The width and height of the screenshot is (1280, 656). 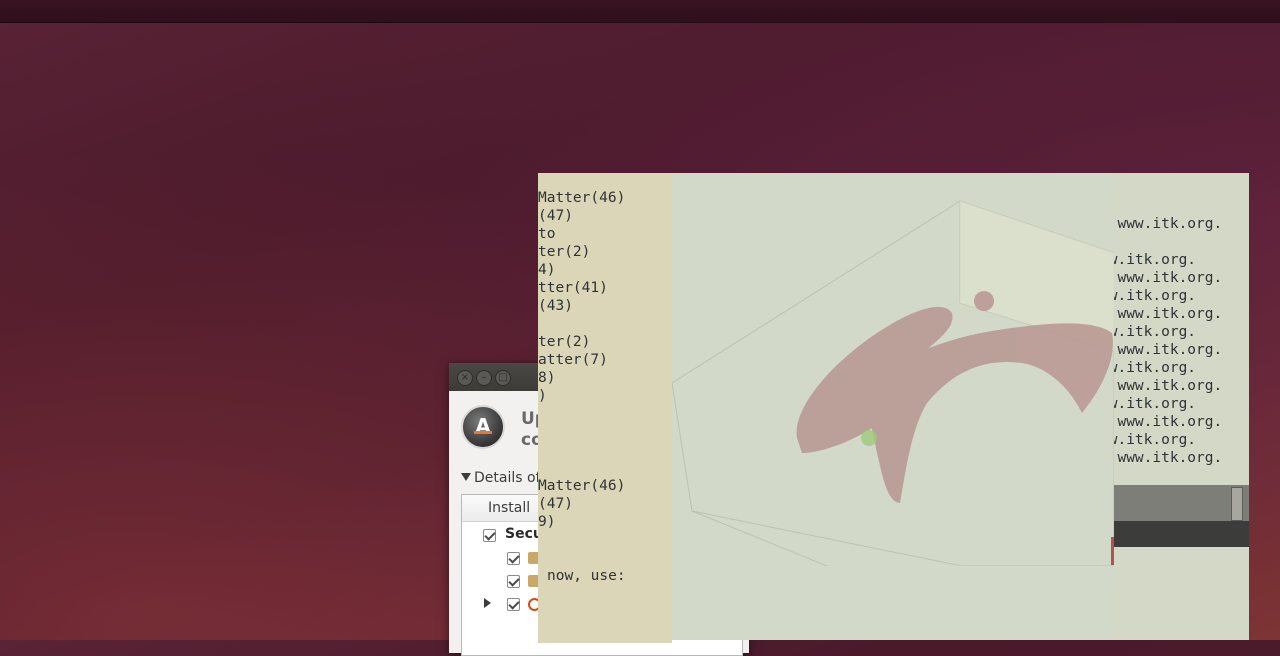 I want to click on scrollbar-thumb, so click(x=1237, y=504).